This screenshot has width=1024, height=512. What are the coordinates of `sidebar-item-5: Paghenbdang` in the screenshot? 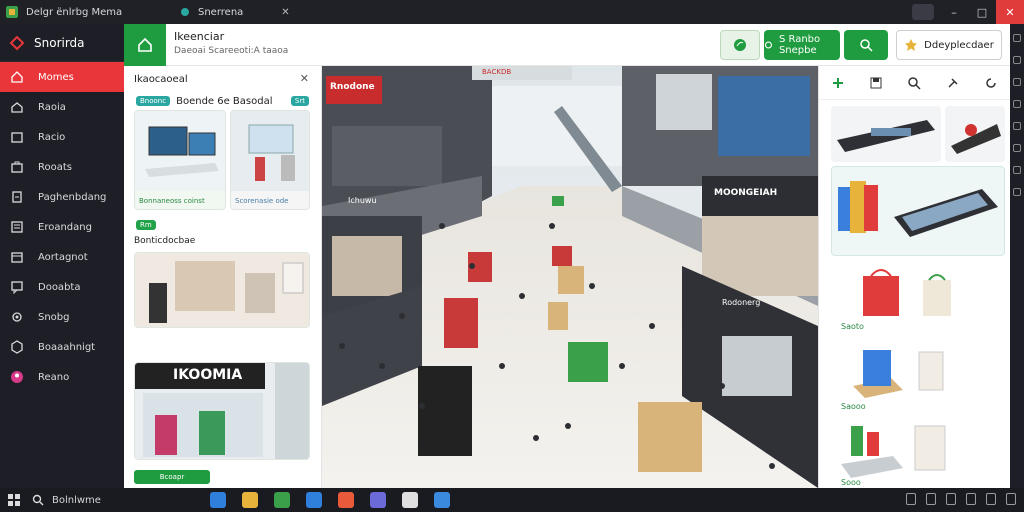 It's located at (62, 197).